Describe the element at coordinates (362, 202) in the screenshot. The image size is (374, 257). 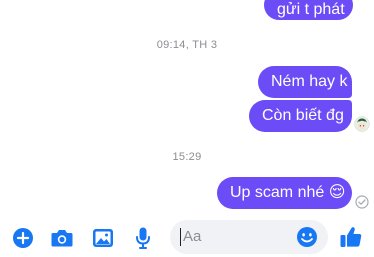
I see `check-circle-icon` at that location.